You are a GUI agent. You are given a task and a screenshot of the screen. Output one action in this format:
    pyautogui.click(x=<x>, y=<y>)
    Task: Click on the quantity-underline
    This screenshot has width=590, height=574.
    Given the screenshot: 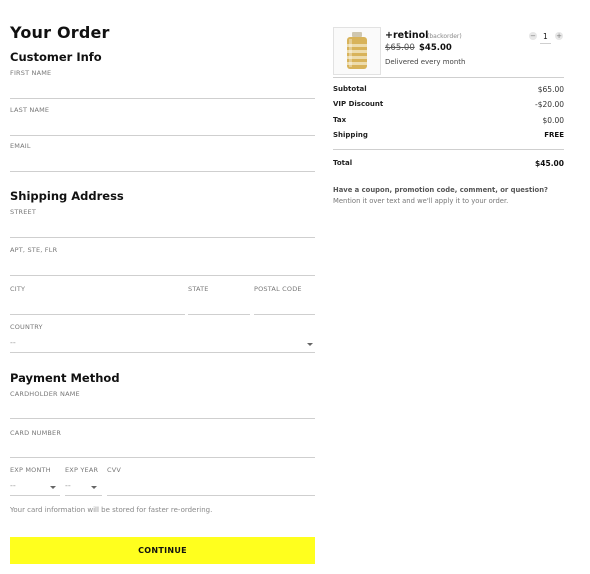 What is the action you would take?
    pyautogui.click(x=545, y=43)
    